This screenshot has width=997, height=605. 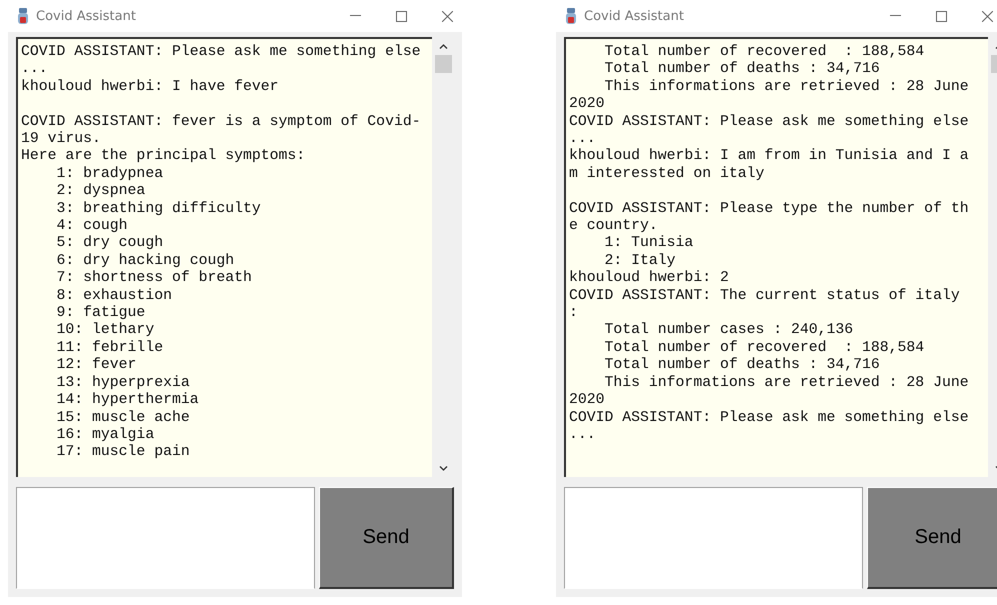 I want to click on chat-line: 13: hyperprexia, so click(x=123, y=383).